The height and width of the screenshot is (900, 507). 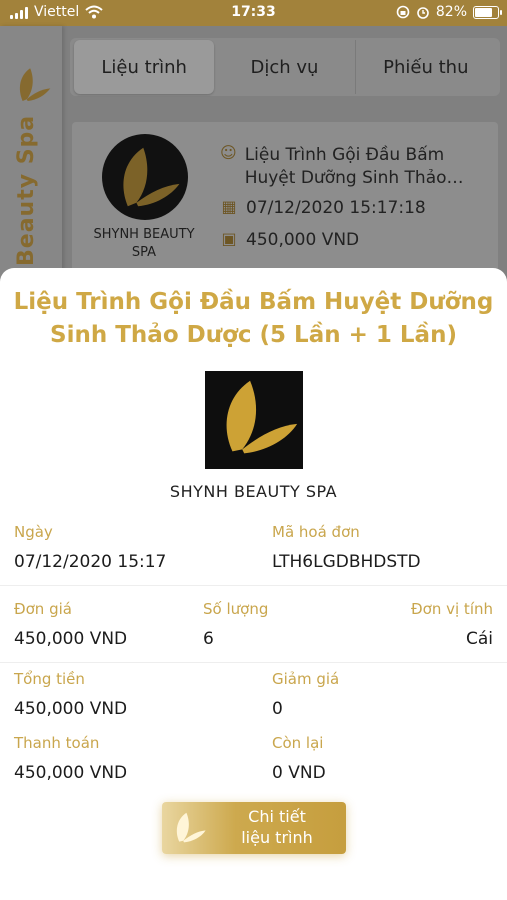 I want to click on battery-icon, so click(x=487, y=12).